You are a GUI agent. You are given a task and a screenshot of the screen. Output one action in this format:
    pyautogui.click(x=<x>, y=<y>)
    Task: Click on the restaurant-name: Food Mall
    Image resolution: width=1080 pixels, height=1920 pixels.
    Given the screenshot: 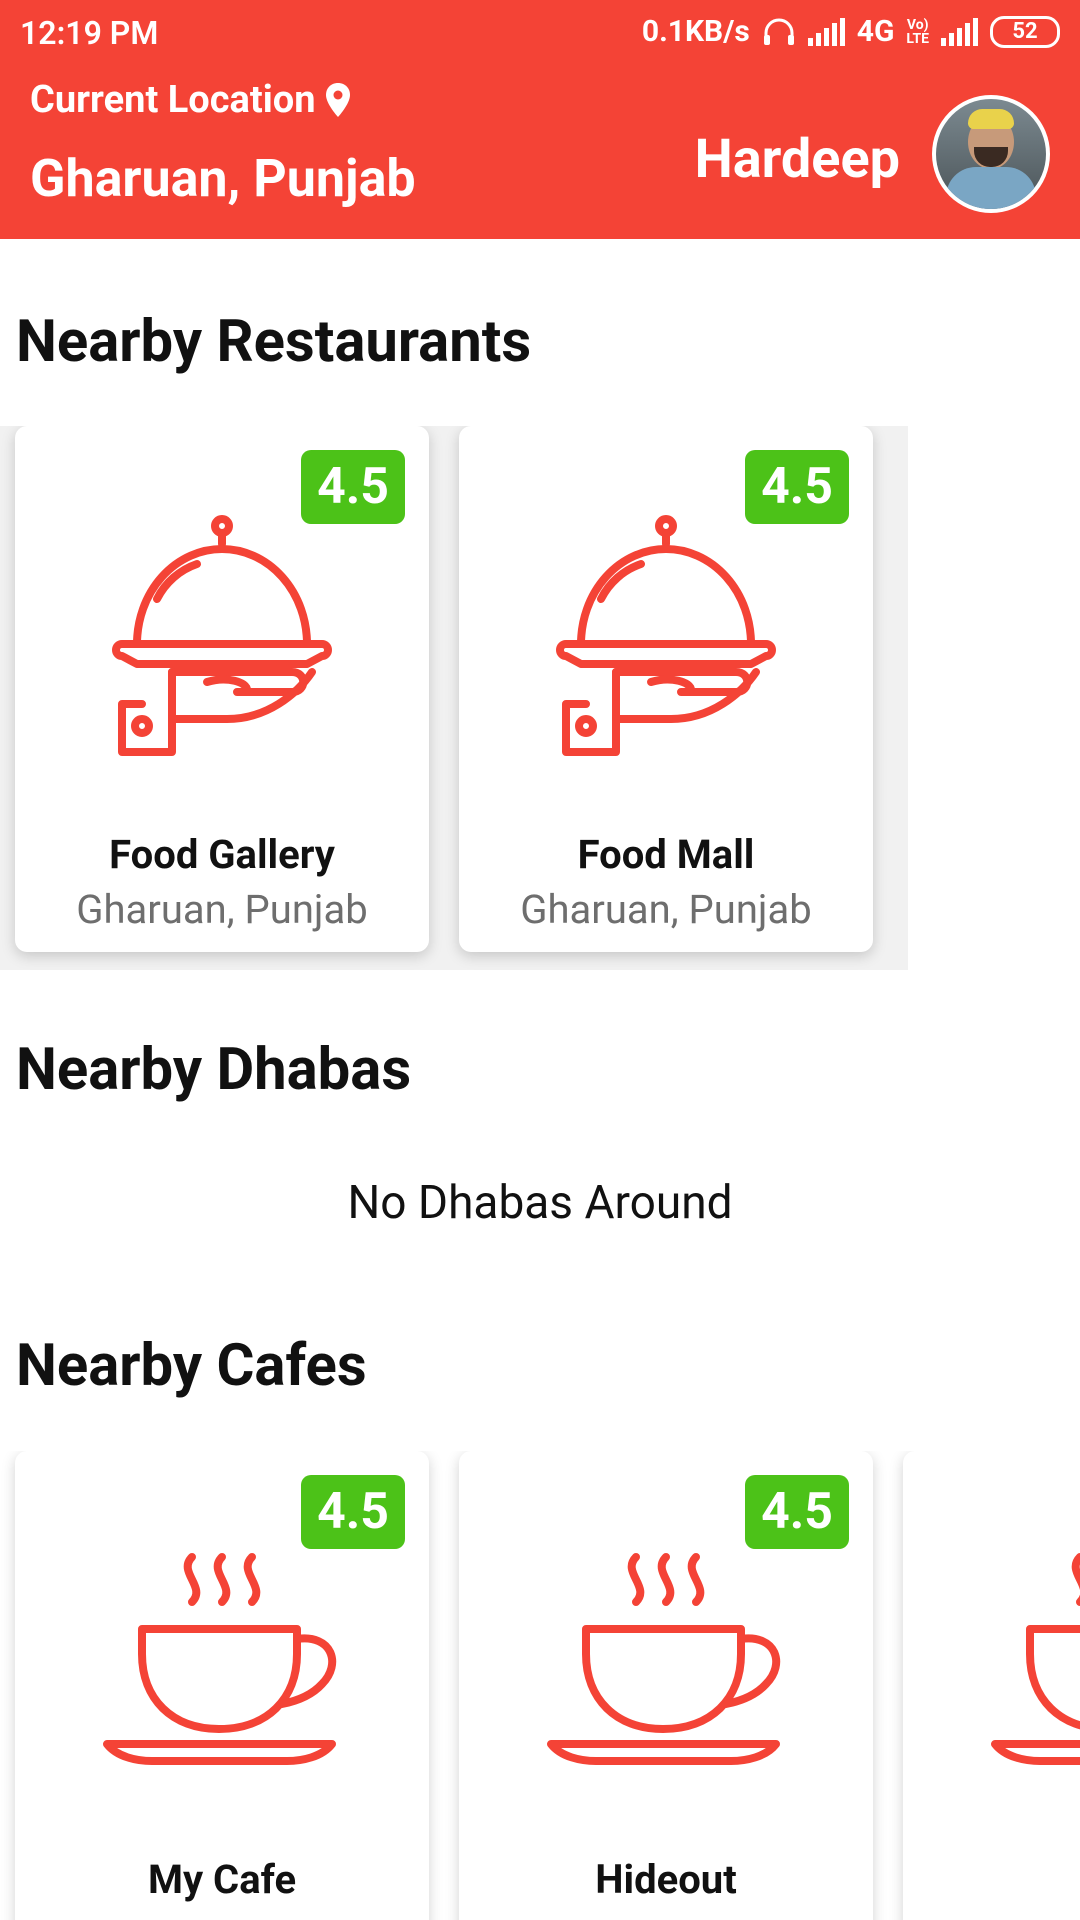 What is the action you would take?
    pyautogui.click(x=666, y=854)
    